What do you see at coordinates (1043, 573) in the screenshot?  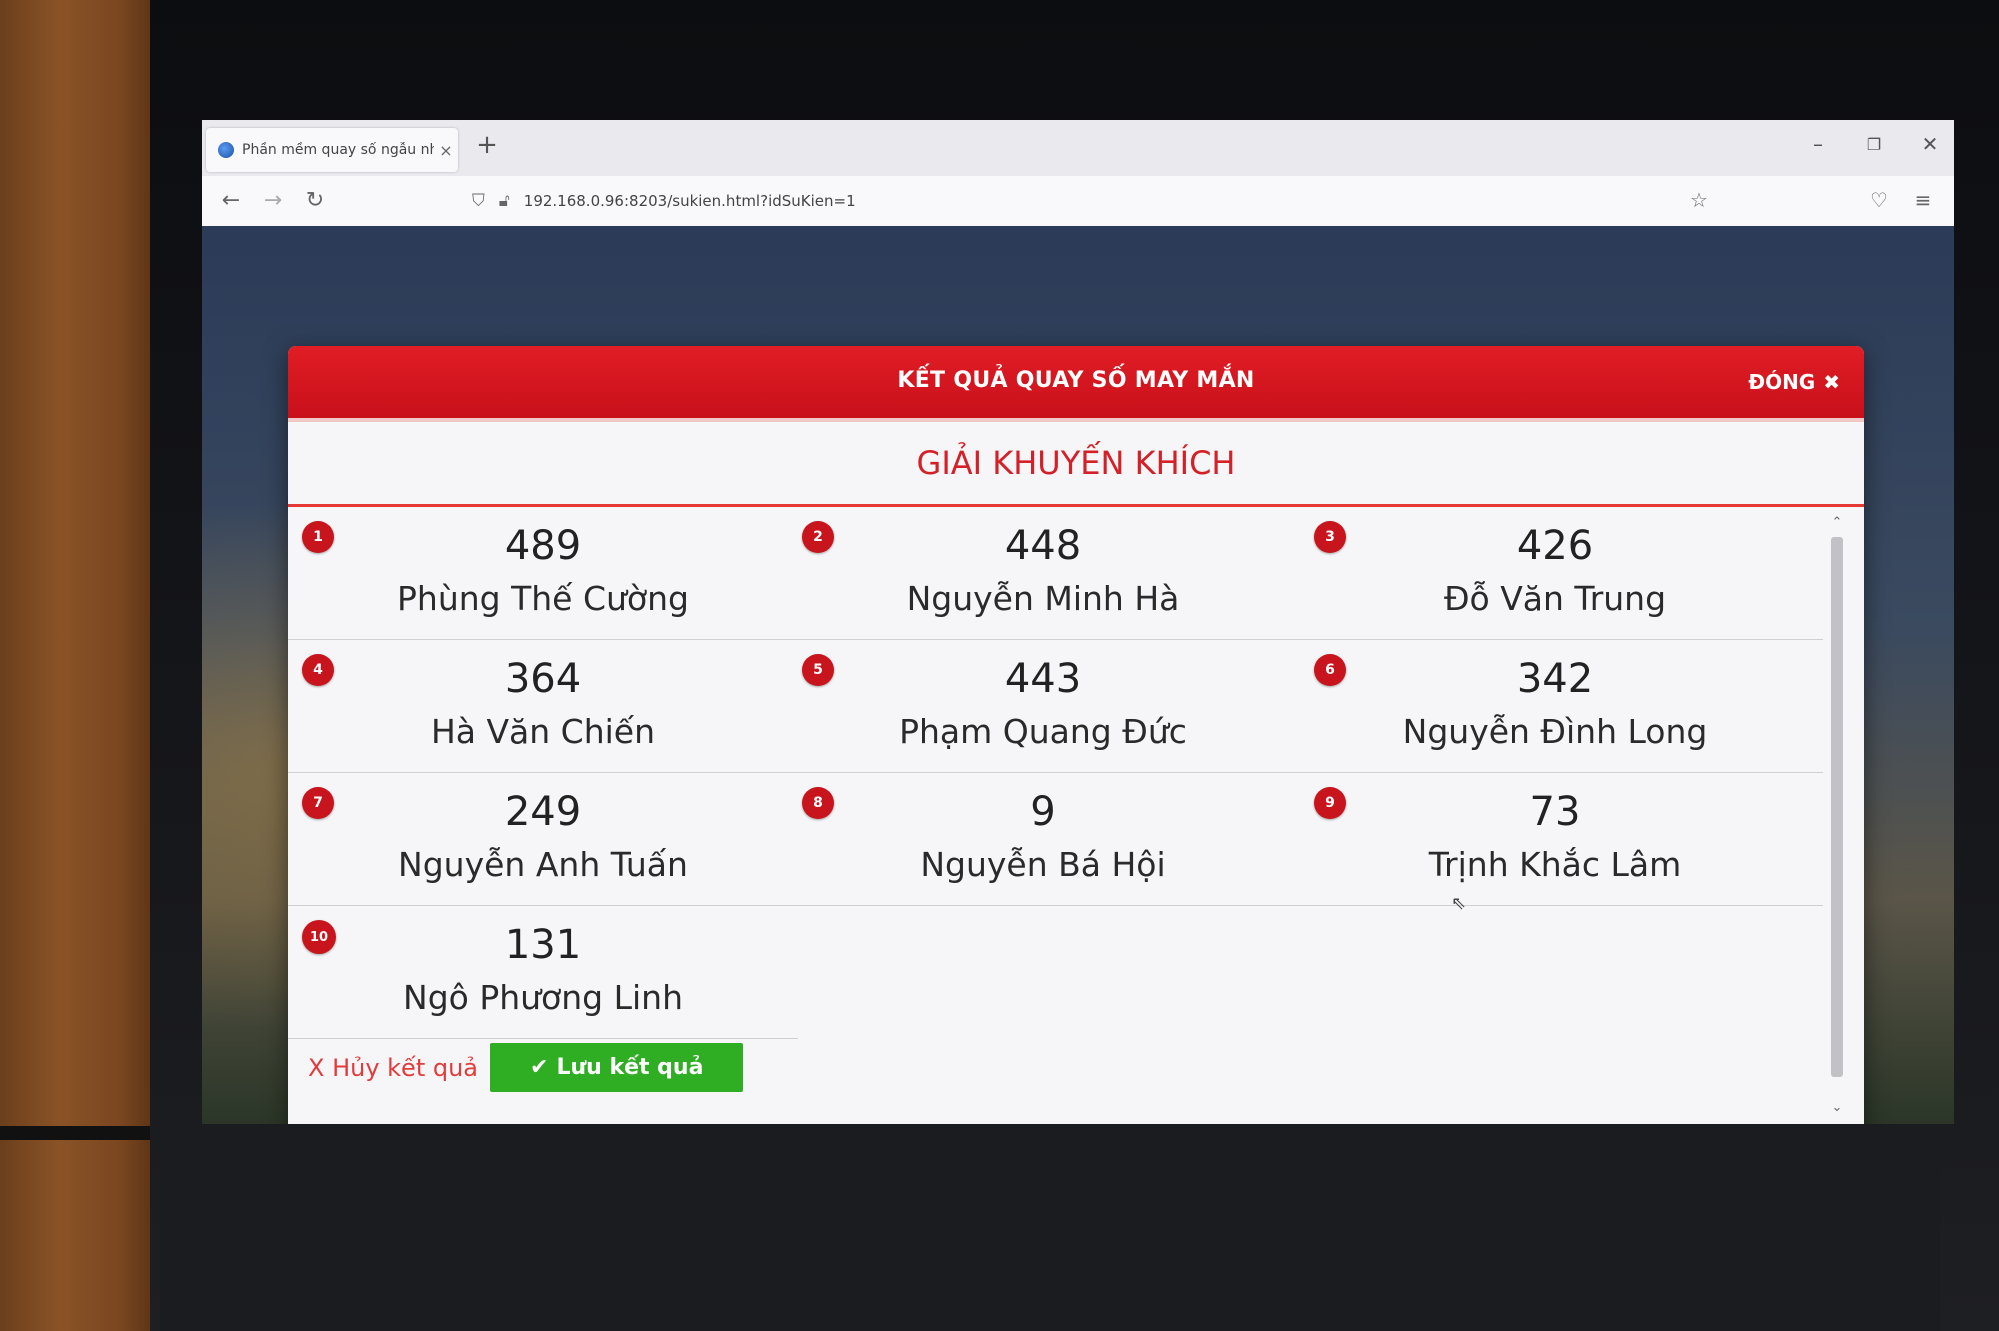 I see `winner-cell: 2 448 Nguyễn Minh Hà` at bounding box center [1043, 573].